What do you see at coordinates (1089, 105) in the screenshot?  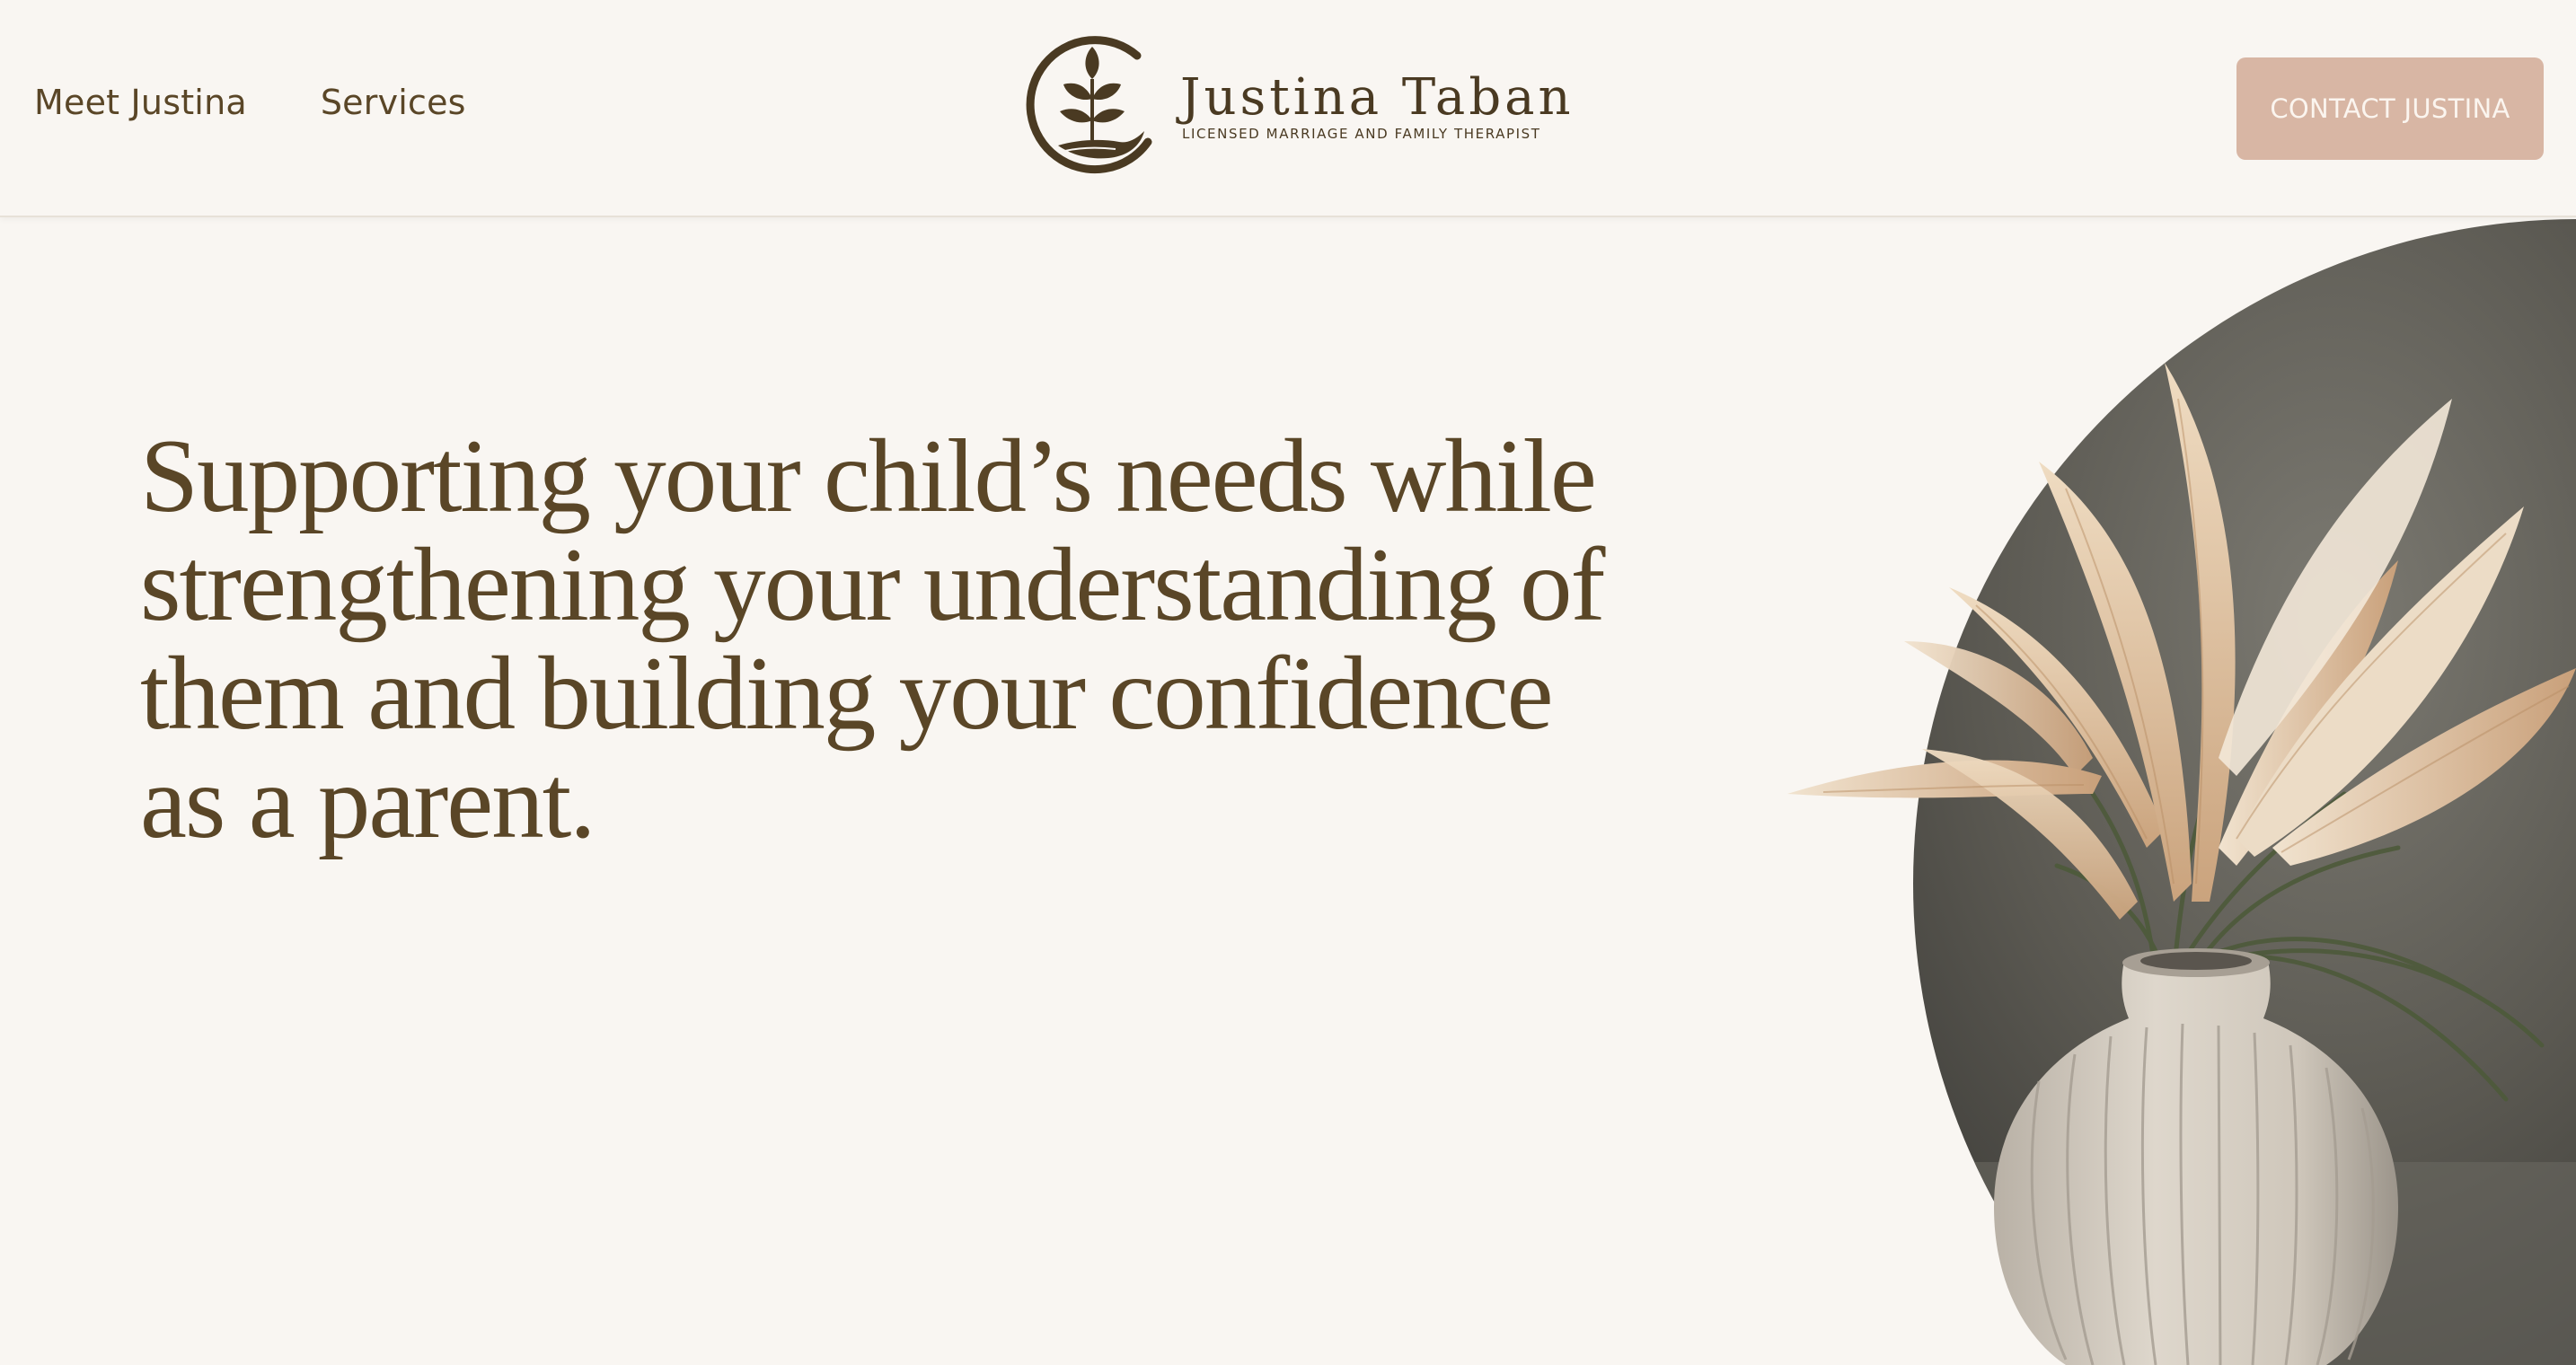 I see `sprout-in-hand-icon` at bounding box center [1089, 105].